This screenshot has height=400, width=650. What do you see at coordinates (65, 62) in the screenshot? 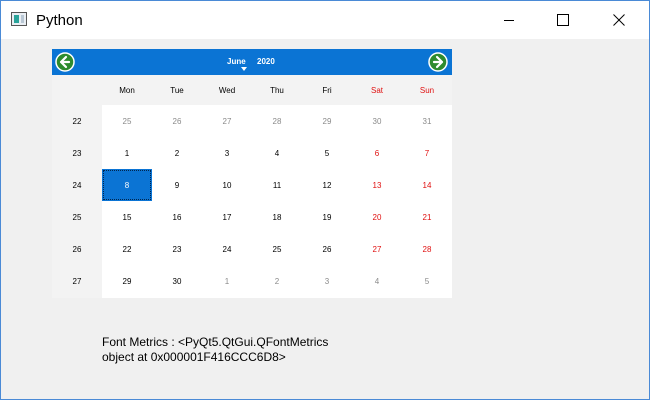
I see `prev-month-button` at bounding box center [65, 62].